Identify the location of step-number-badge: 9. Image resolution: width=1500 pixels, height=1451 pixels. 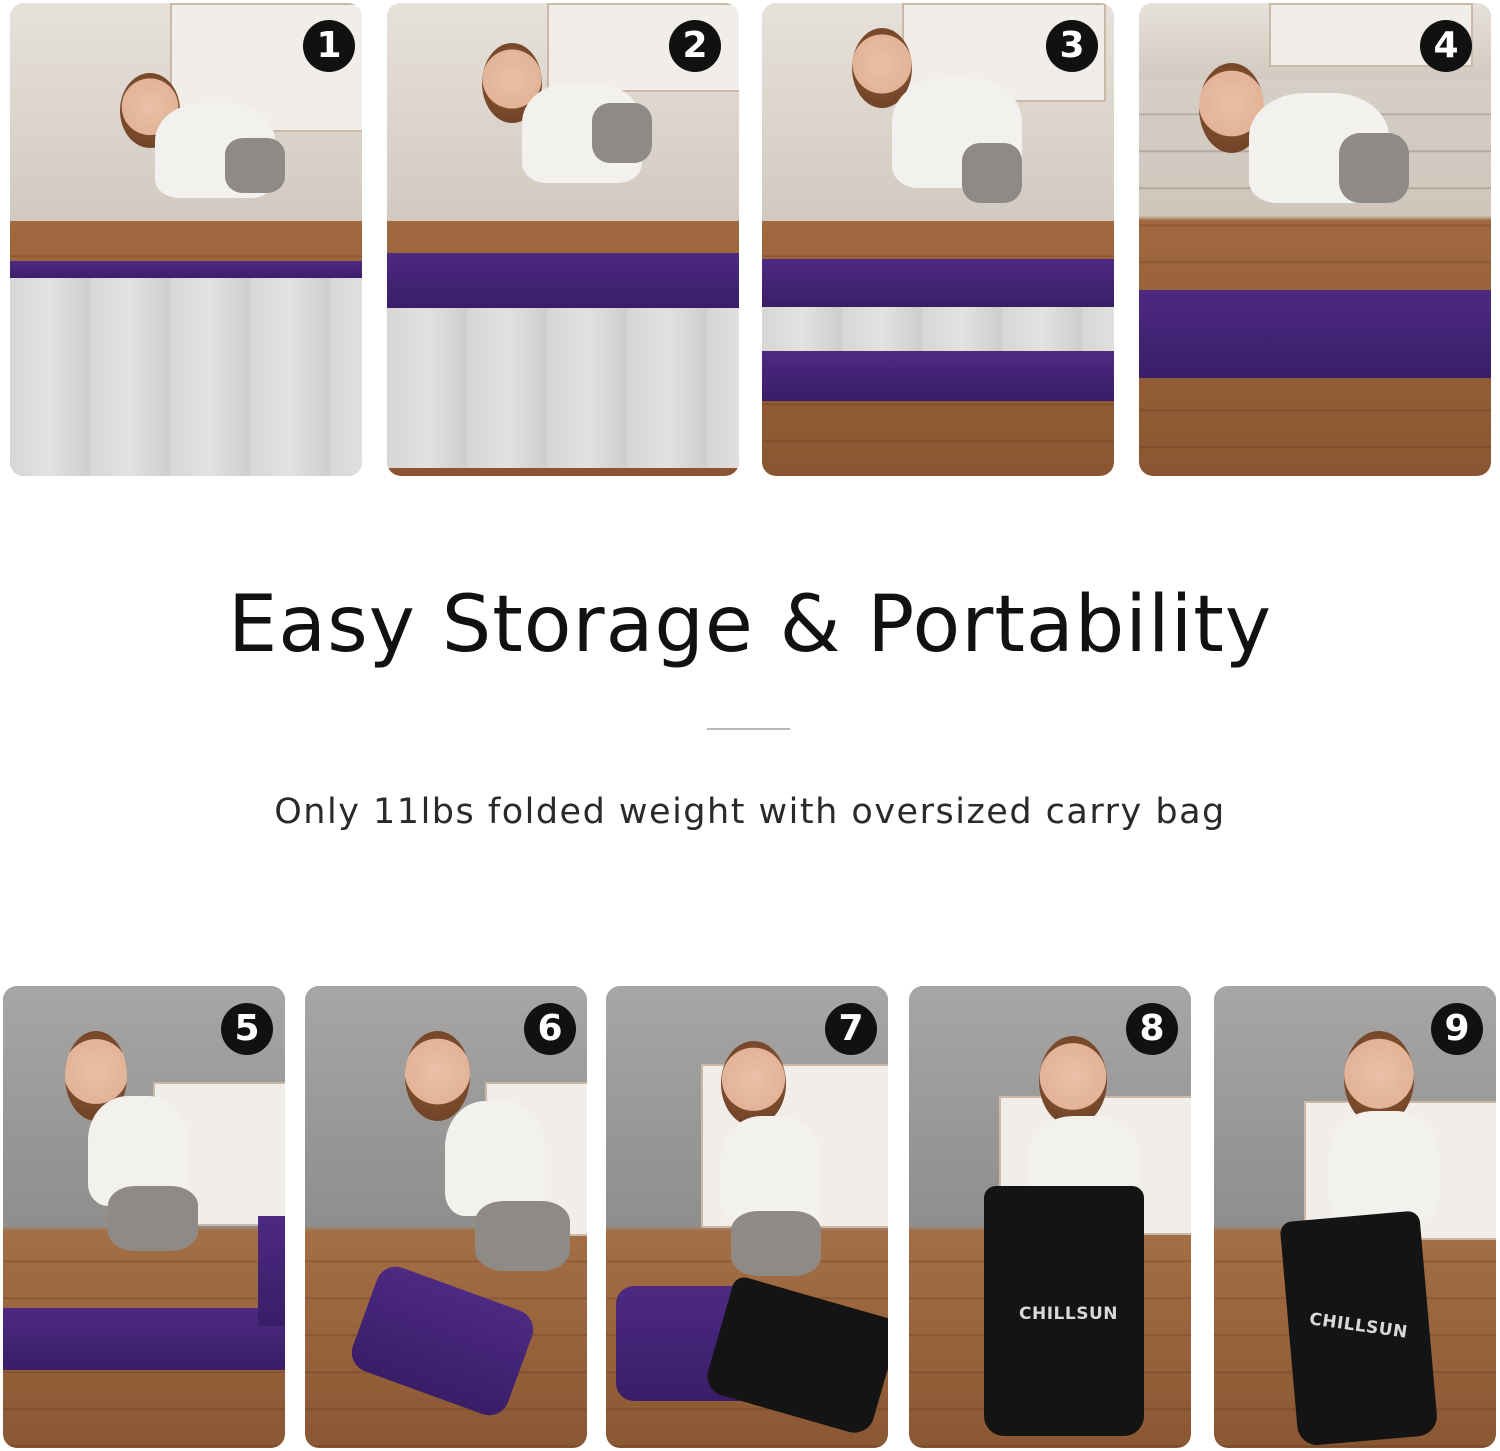
(1457, 1029).